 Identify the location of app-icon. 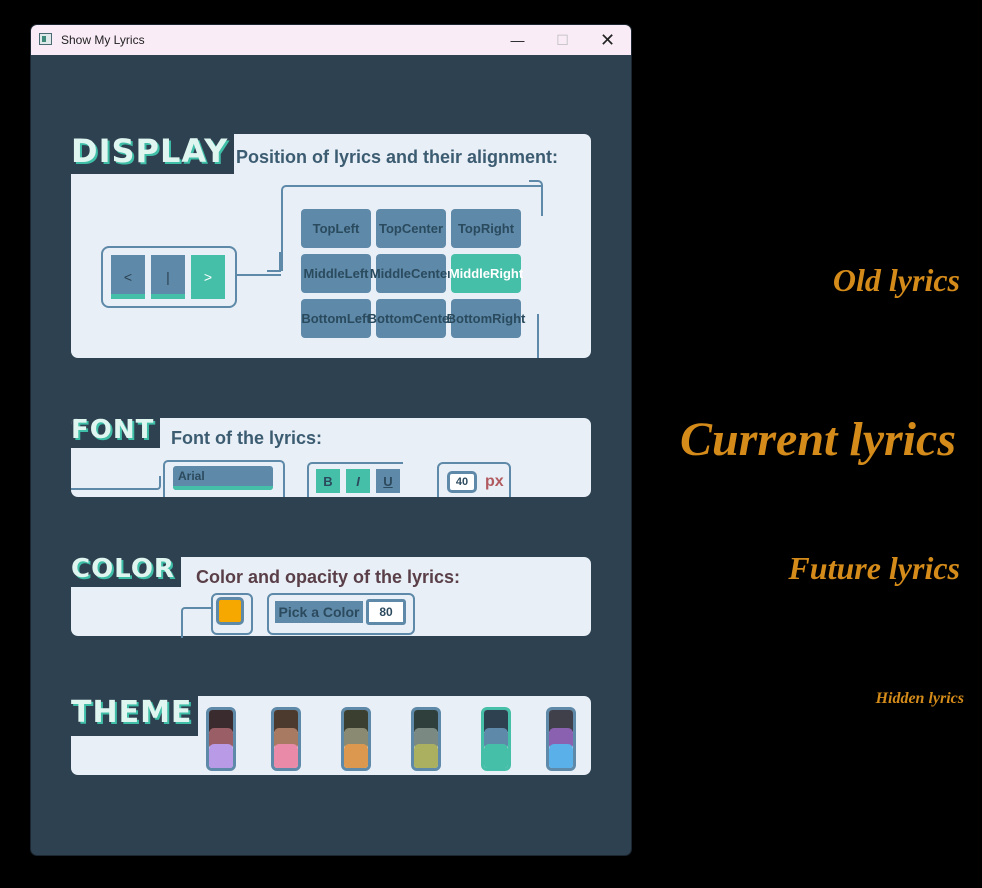
(45, 39).